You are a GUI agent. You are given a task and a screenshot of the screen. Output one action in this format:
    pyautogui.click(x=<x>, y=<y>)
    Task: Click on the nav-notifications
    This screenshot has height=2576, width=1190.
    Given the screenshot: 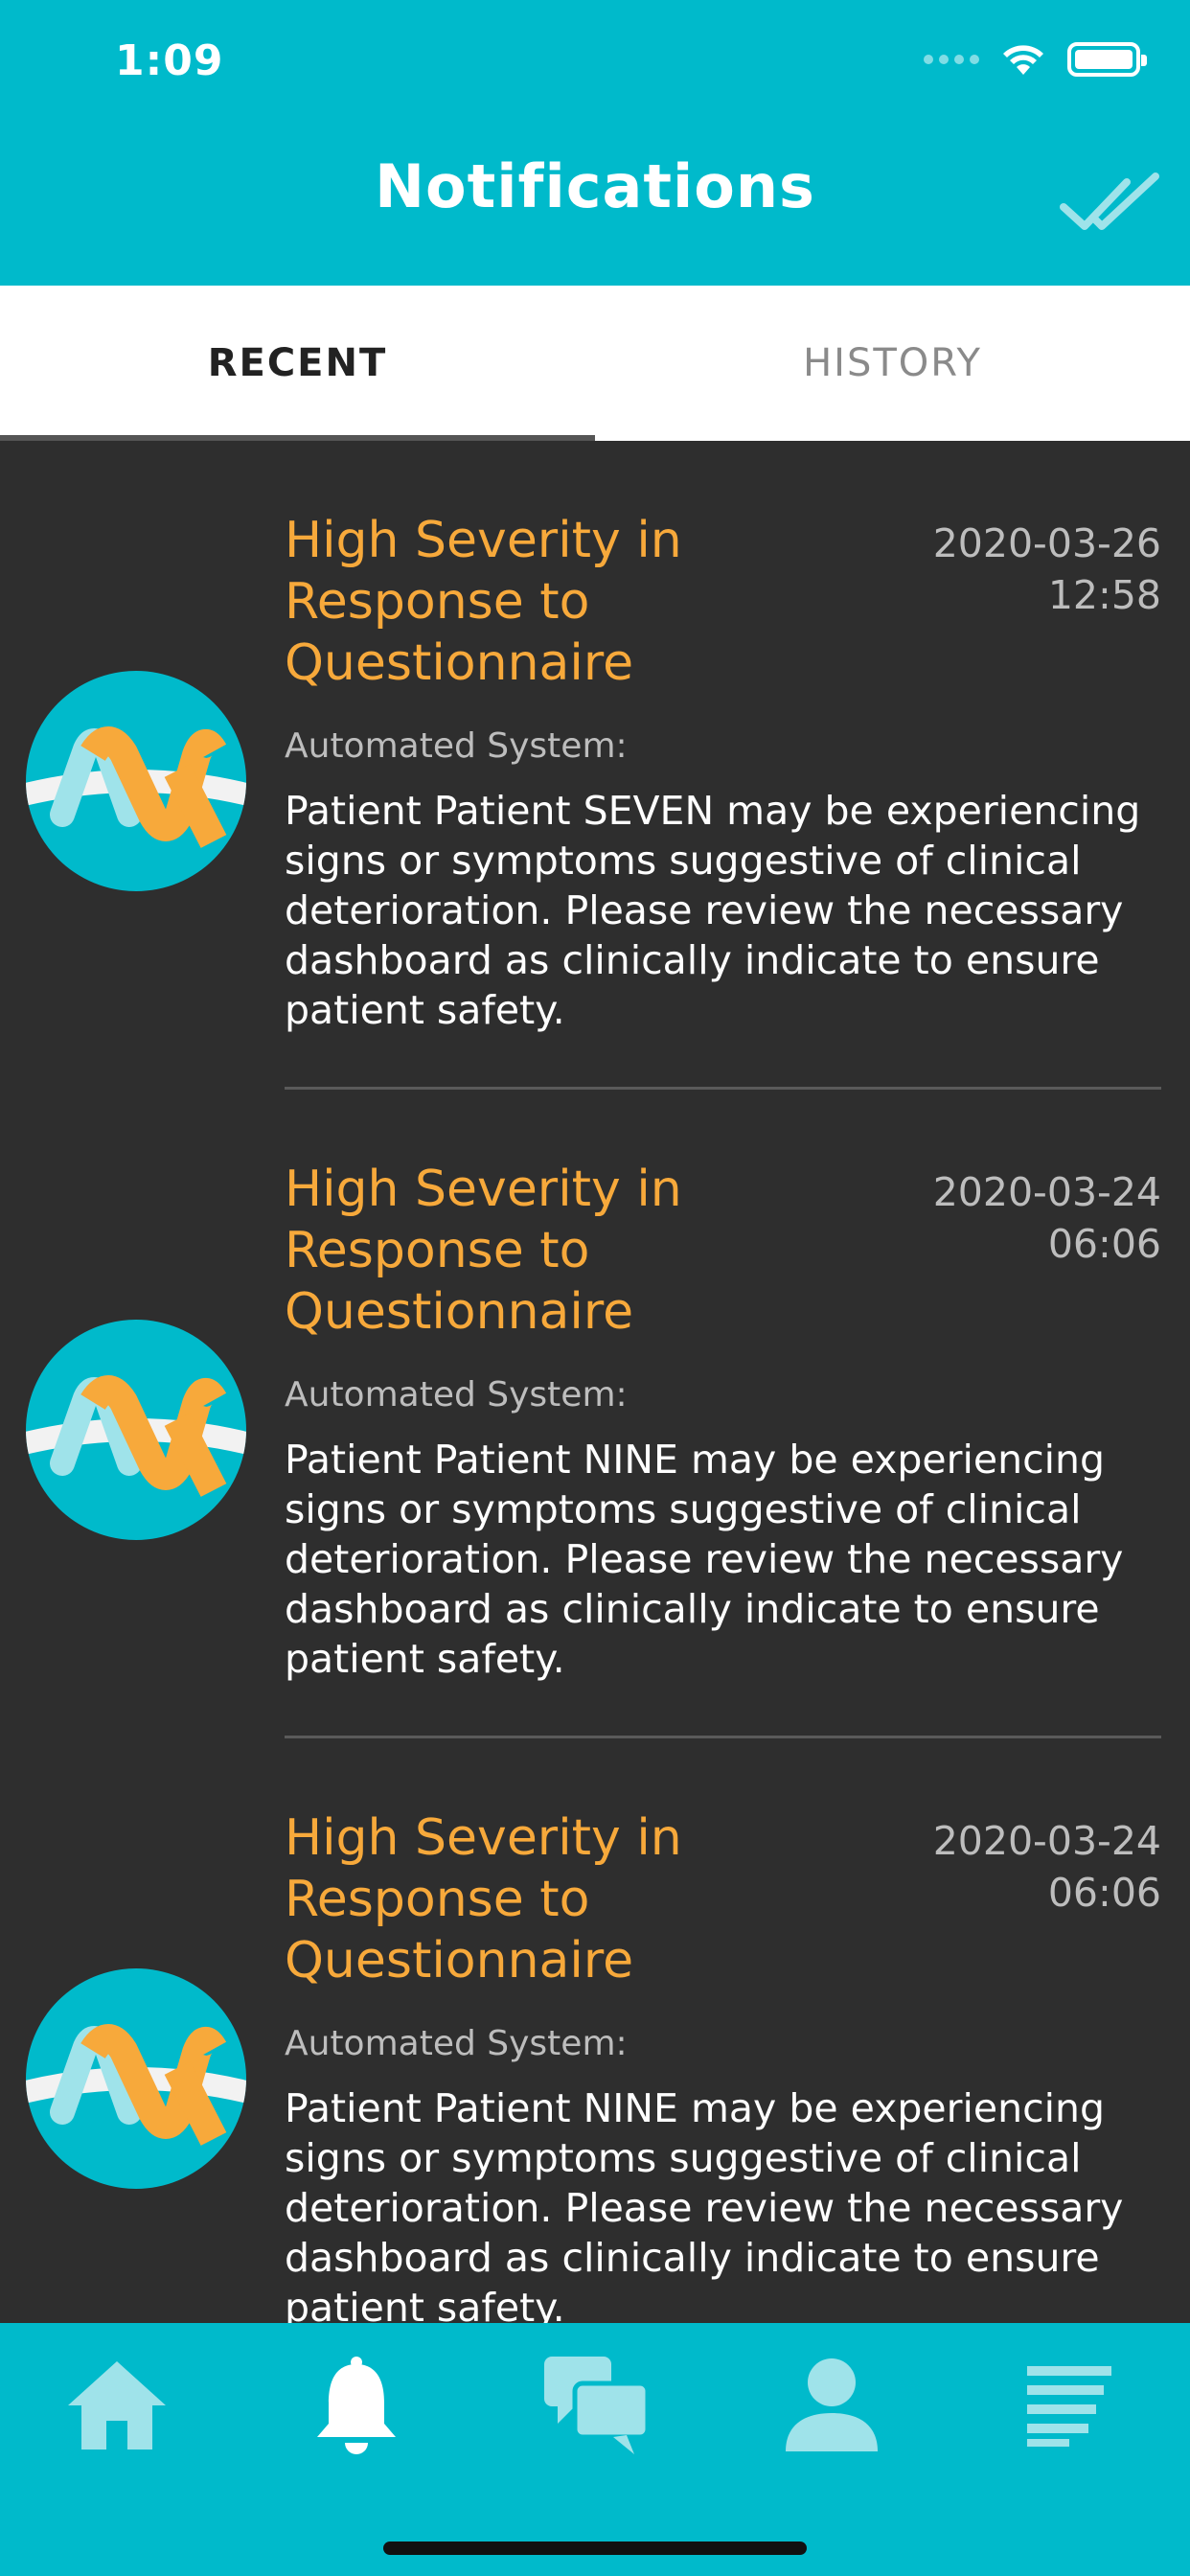 What is the action you would take?
    pyautogui.click(x=357, y=2405)
    